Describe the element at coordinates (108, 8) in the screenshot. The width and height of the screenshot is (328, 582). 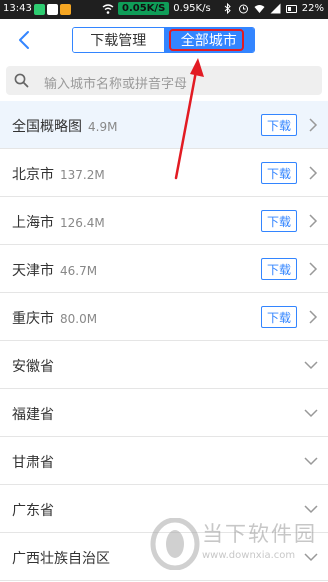
I see `wifi-icon` at that location.